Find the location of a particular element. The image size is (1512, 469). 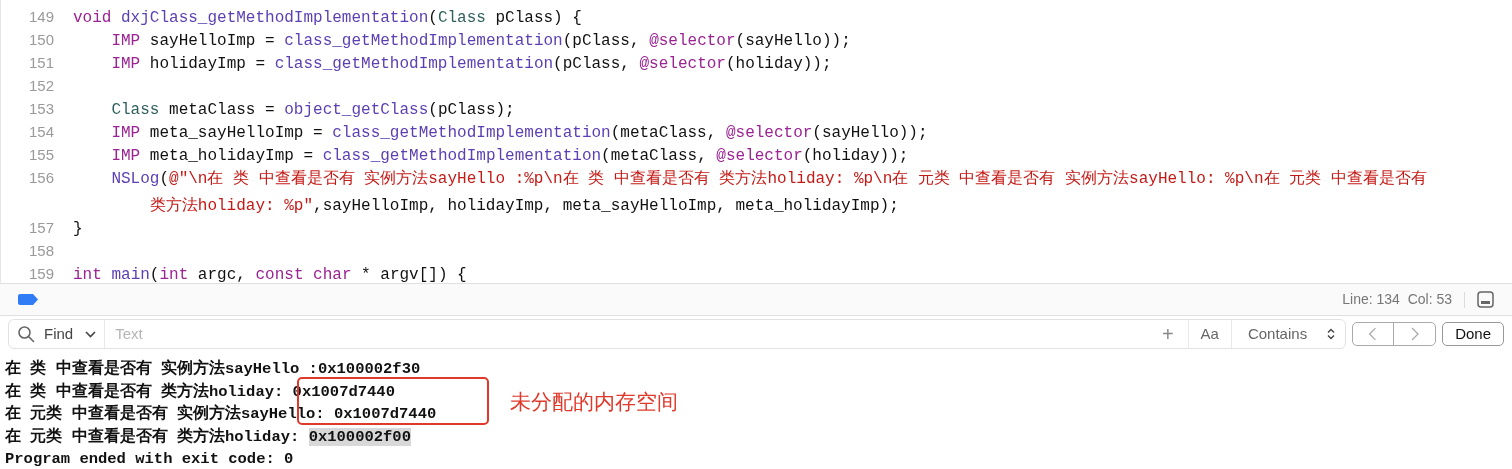

line-number: 156 is located at coordinates (41, 178).